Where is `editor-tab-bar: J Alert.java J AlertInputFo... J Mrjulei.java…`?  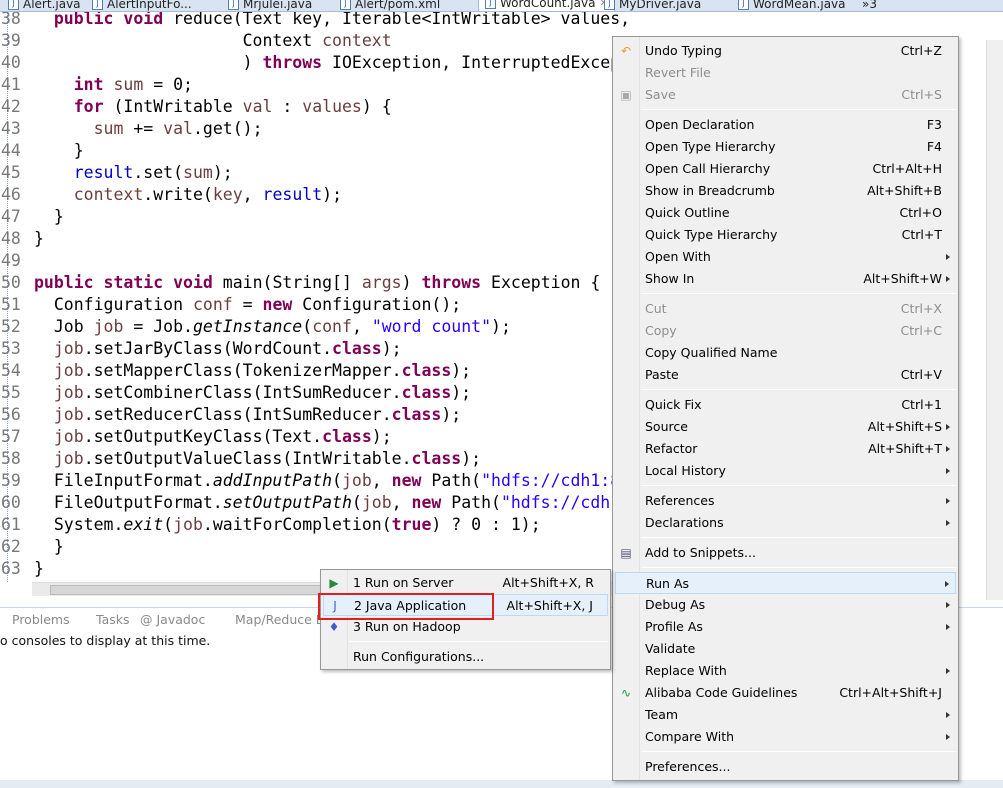
editor-tab-bar: J Alert.java J AlertInputFo... J Mrjulei.java… is located at coordinates (501, 6).